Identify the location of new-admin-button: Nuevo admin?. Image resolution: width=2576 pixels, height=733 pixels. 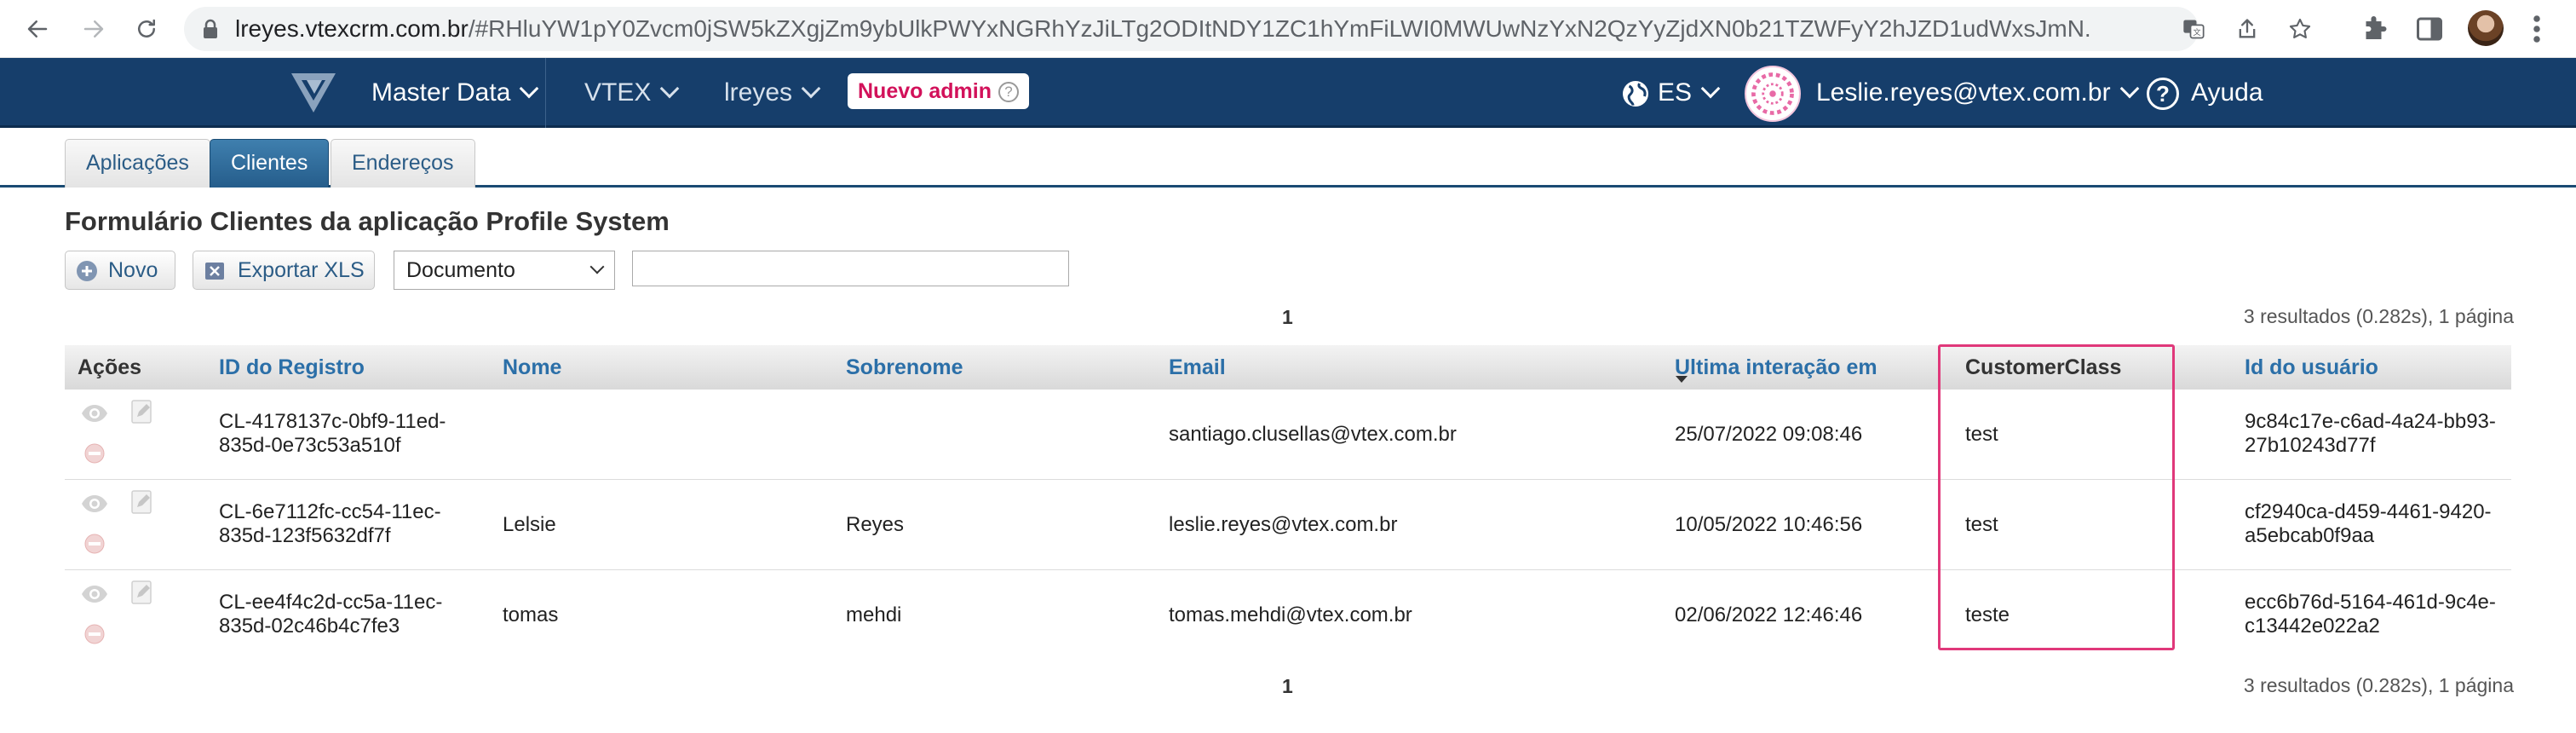
(939, 91).